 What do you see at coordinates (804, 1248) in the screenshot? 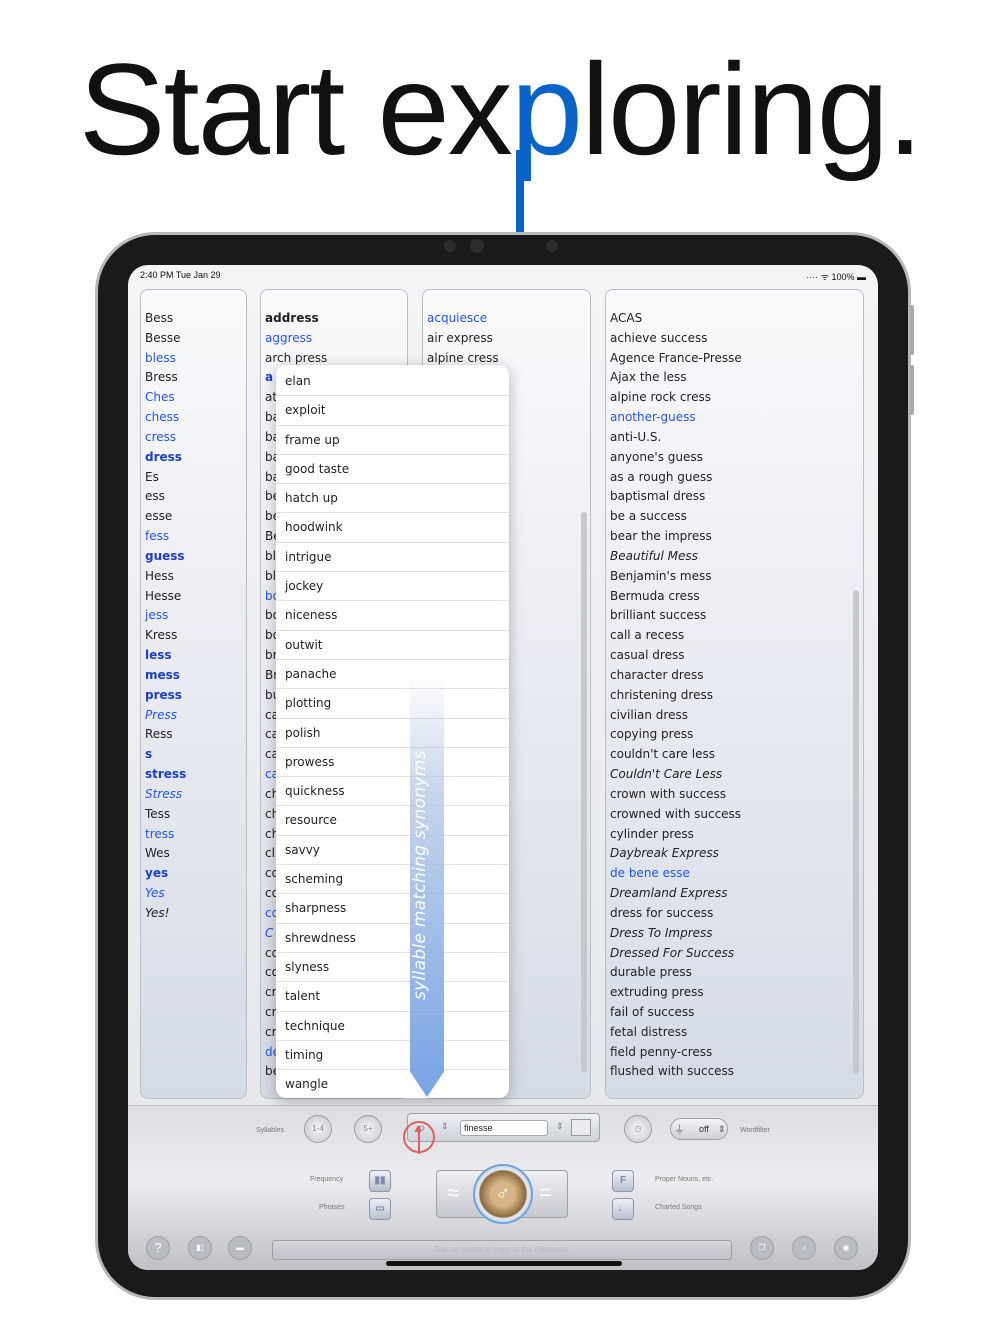
I see `music-icon: ♪` at bounding box center [804, 1248].